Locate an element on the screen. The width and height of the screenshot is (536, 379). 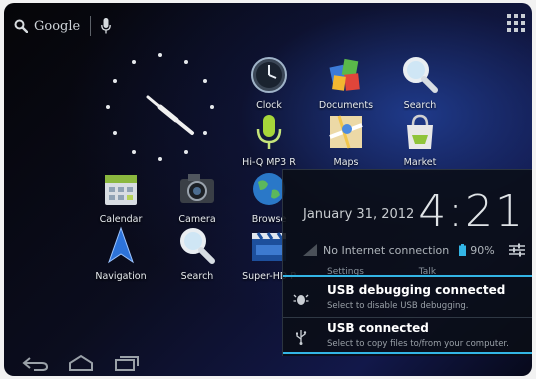
app-hiq-mp3-recorder: Hi-Q MP3 R is located at coordinates (269, 139).